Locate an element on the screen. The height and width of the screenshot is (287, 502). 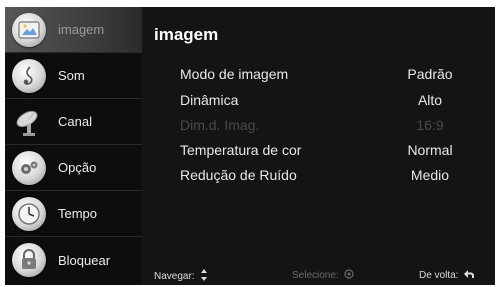
return-arrow-icon is located at coordinates (469, 275).